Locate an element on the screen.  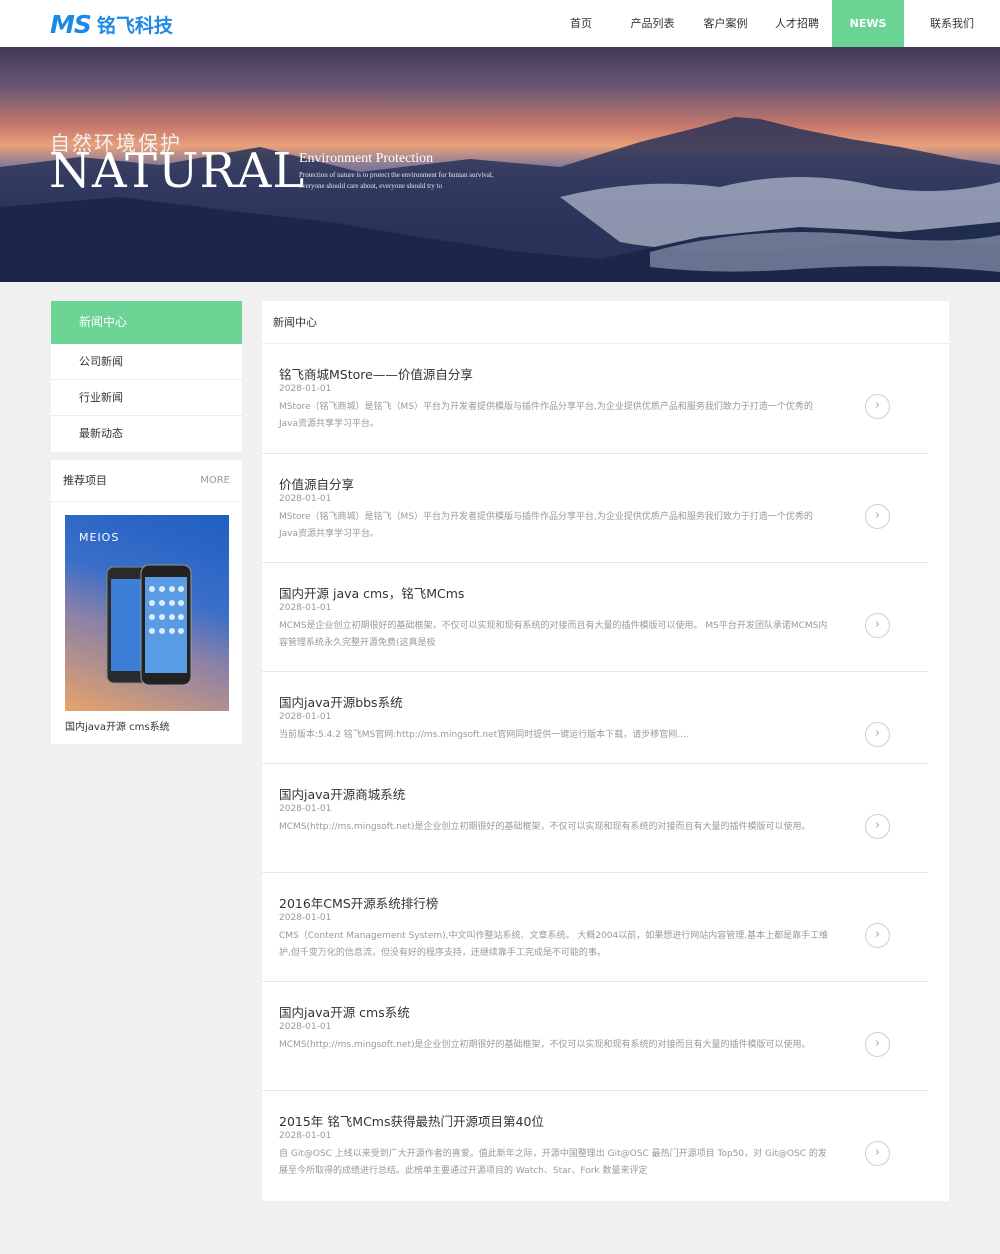
news-title: 国内java开源商城系统 is located at coordinates (342, 793).